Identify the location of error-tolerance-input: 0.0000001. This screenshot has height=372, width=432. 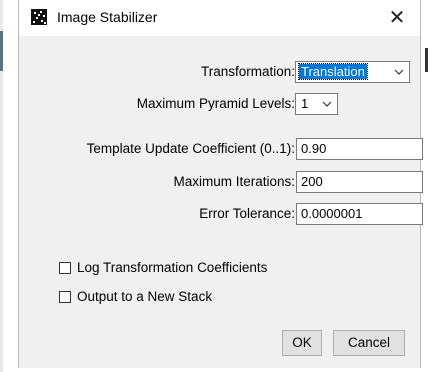
(359, 214).